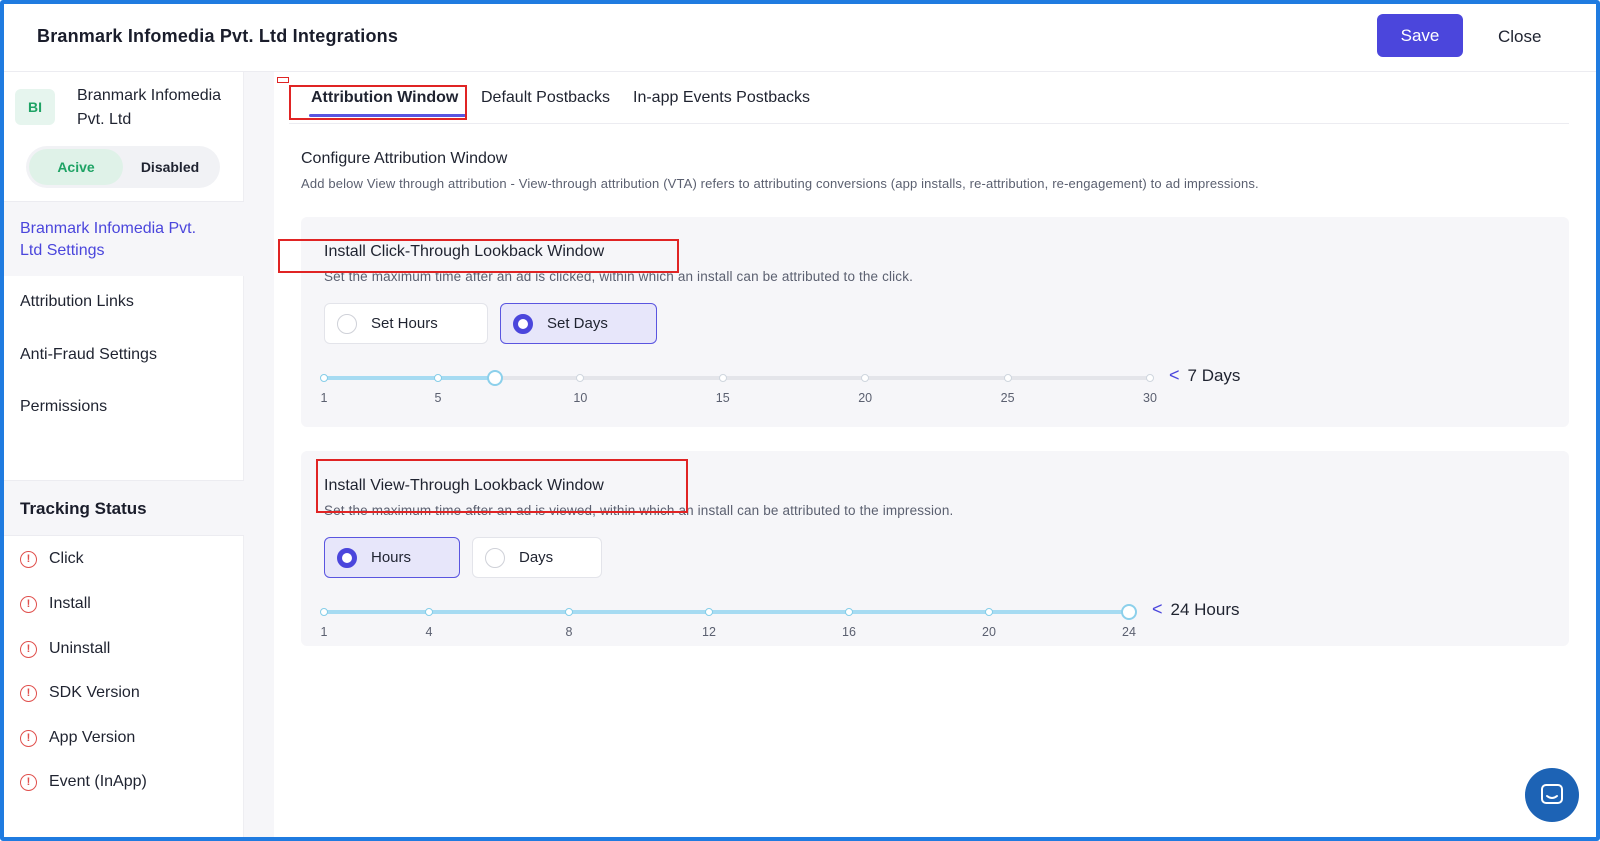  Describe the element at coordinates (728, 637) in the screenshot. I see `view-through-slider: 1 4 8 12 16 20 24` at that location.